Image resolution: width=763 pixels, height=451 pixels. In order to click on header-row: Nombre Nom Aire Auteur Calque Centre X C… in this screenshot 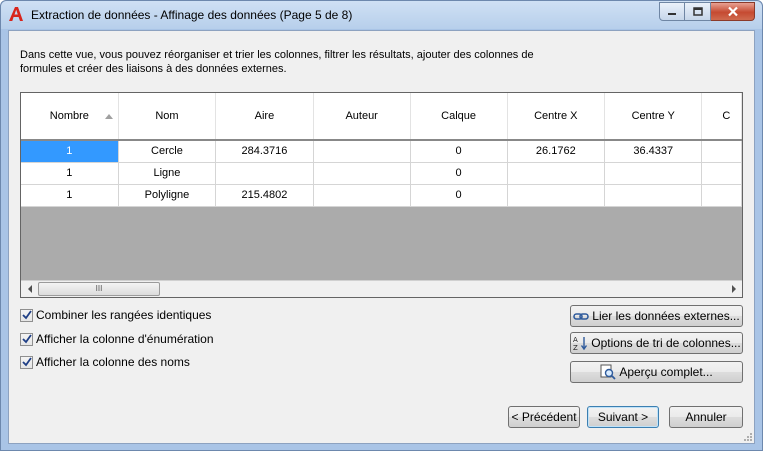, I will do `click(381, 117)`.